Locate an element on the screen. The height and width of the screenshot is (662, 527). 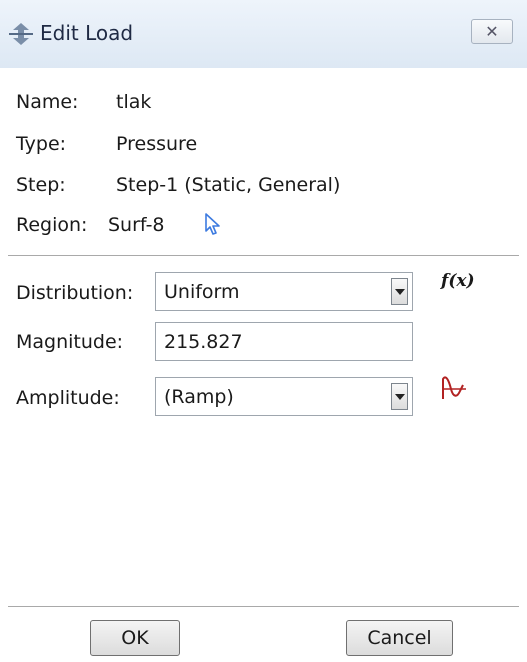
cancel-button: Cancel is located at coordinates (399, 638).